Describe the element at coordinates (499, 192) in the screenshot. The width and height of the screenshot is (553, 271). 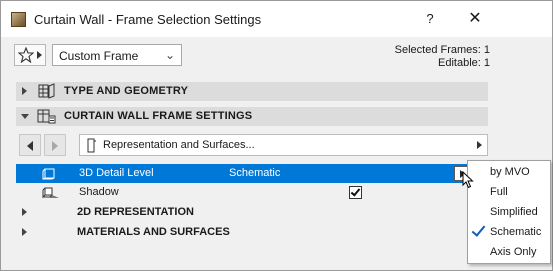
I see `menu-item-label: Full` at that location.